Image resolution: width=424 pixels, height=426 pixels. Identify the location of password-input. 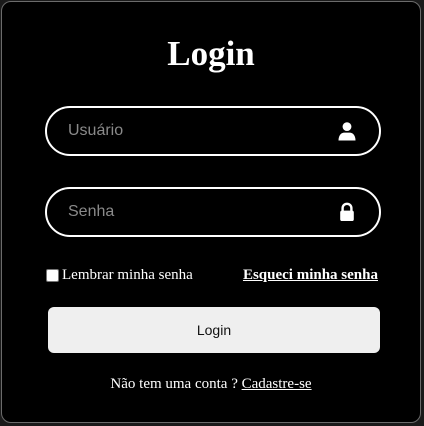
(213, 212).